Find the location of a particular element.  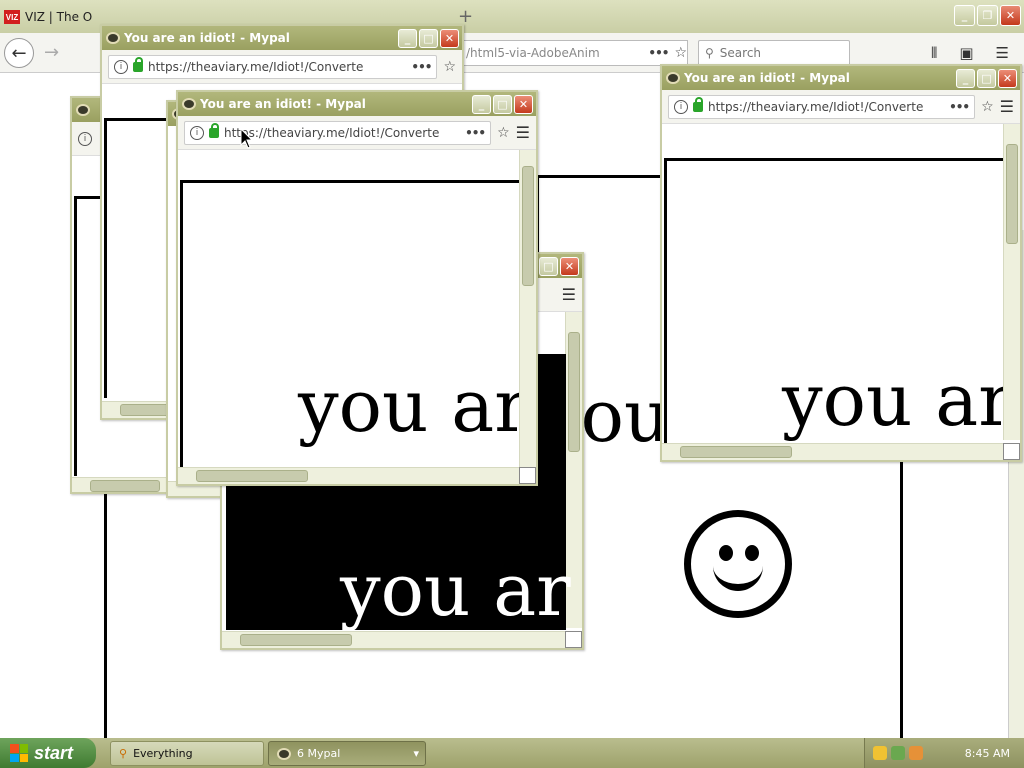

start-button: start is located at coordinates (48, 753).